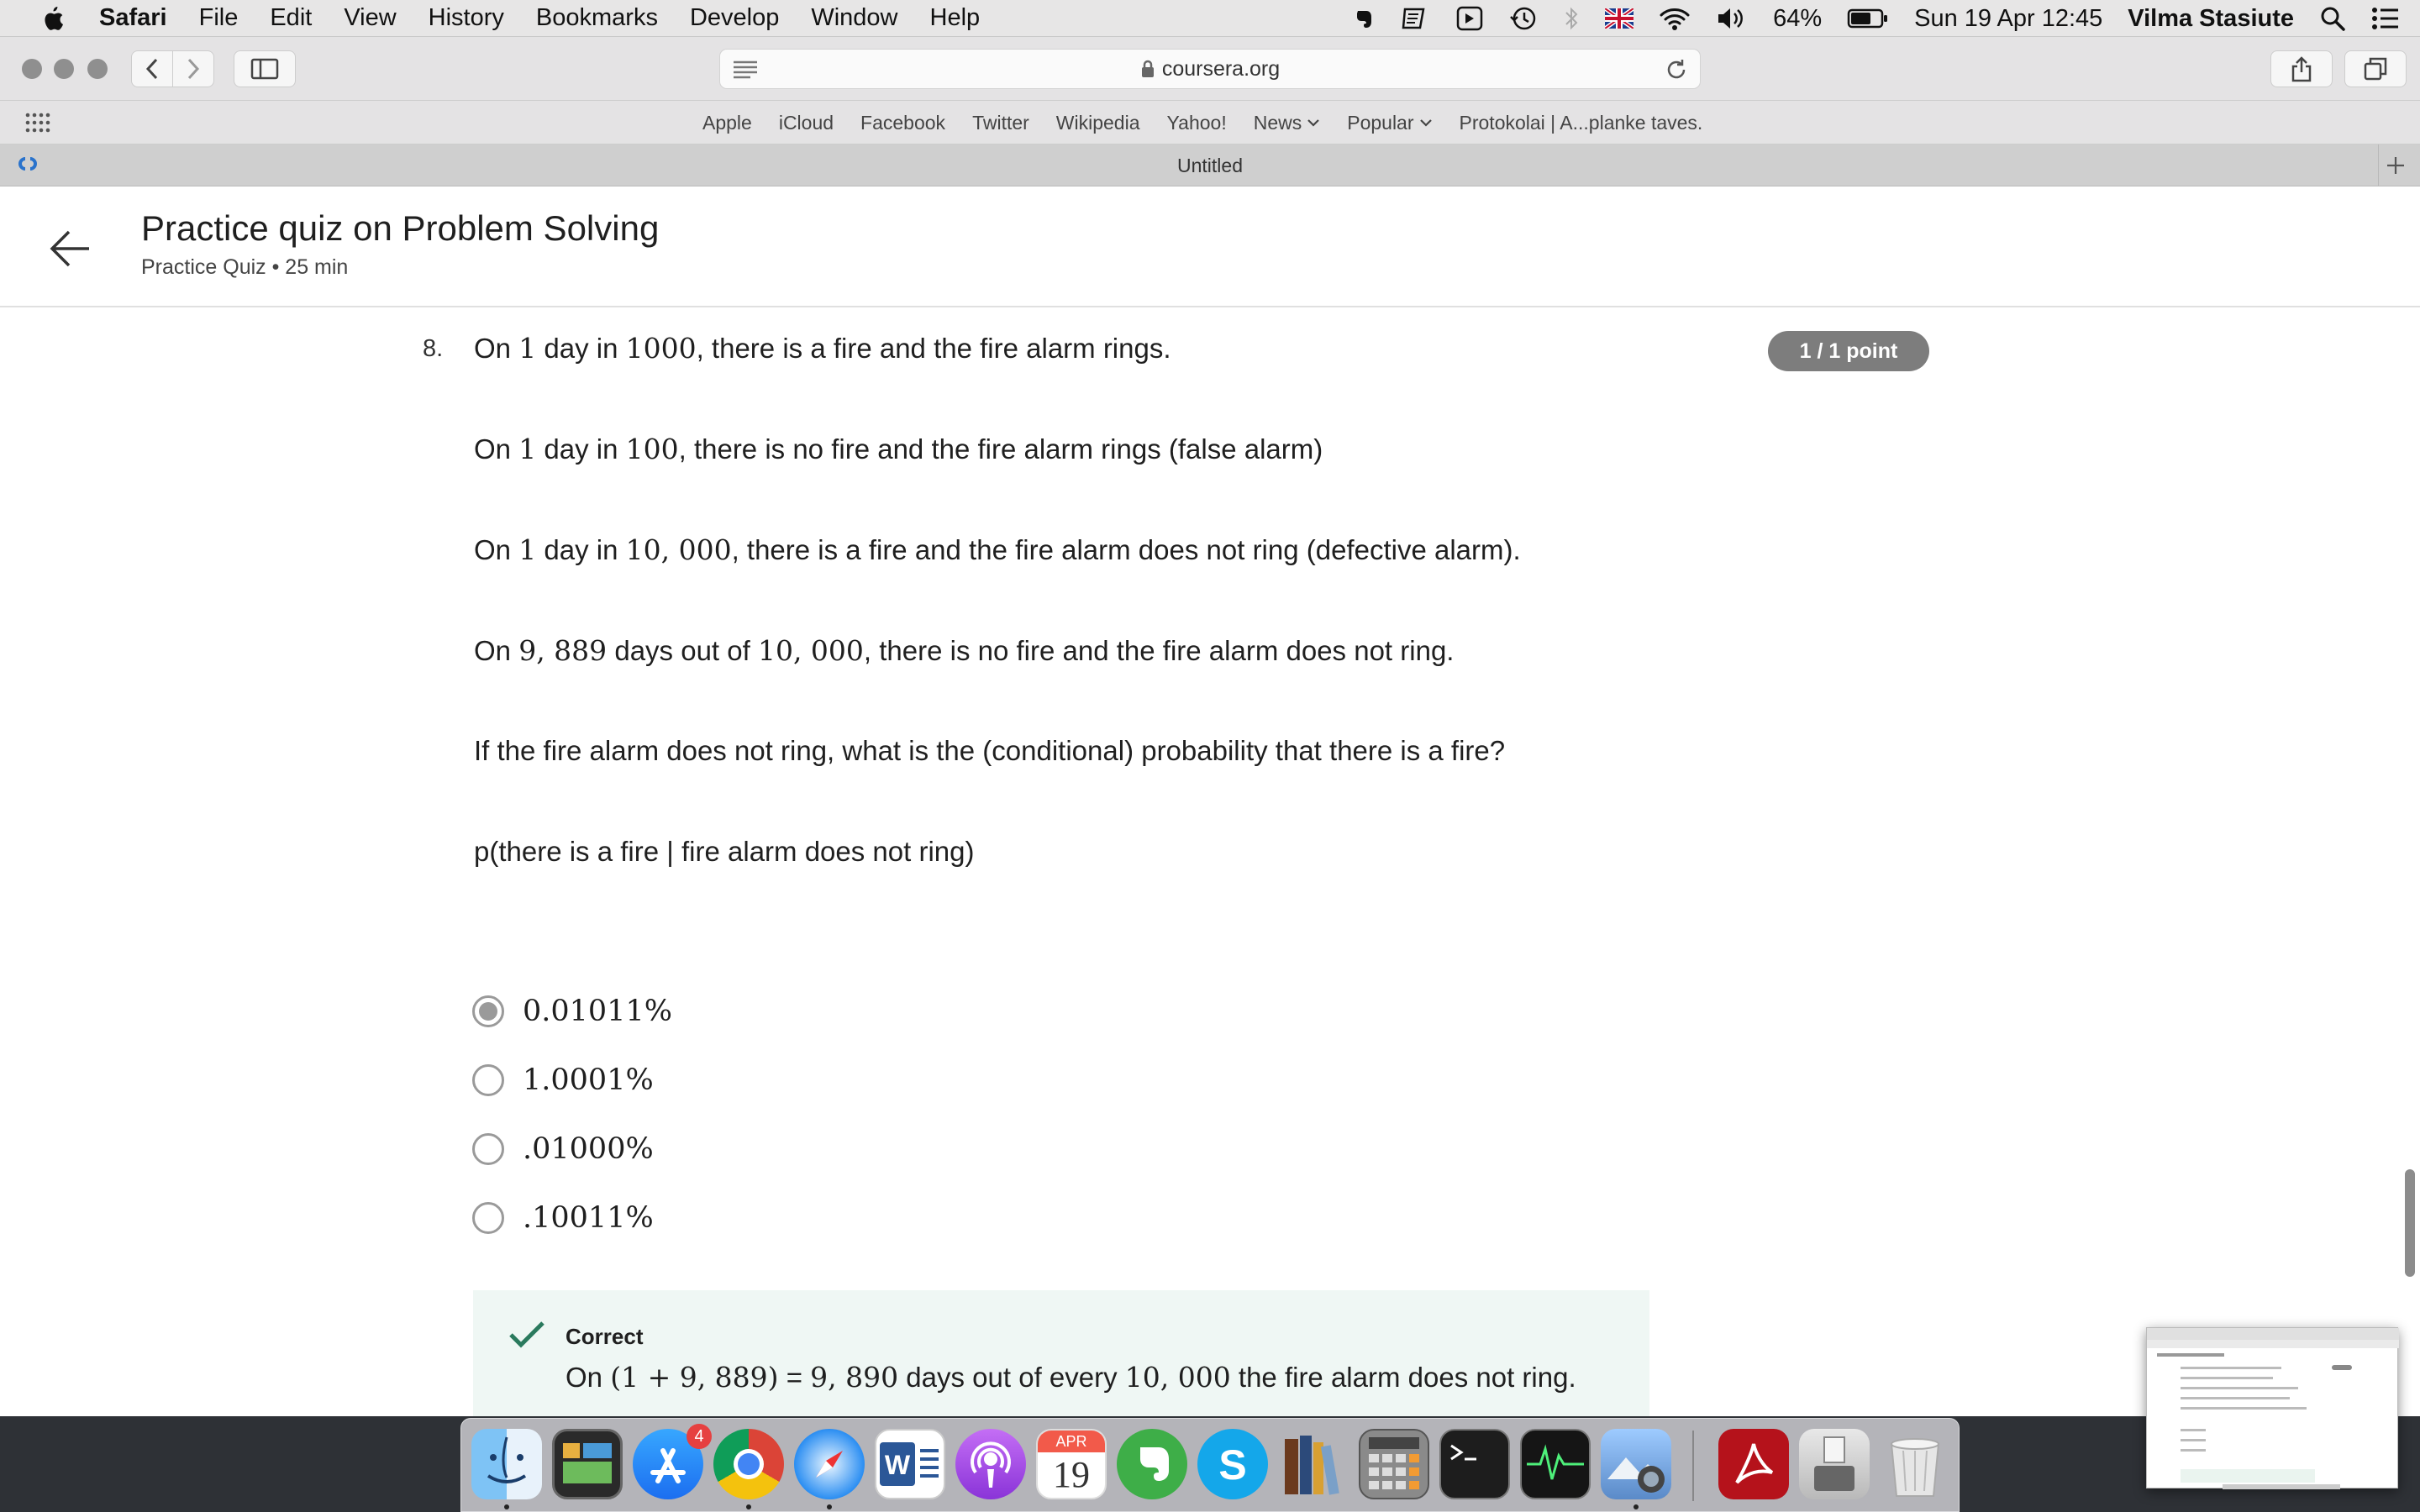  What do you see at coordinates (910, 1464) in the screenshot?
I see `microsoft-word-icon: W` at bounding box center [910, 1464].